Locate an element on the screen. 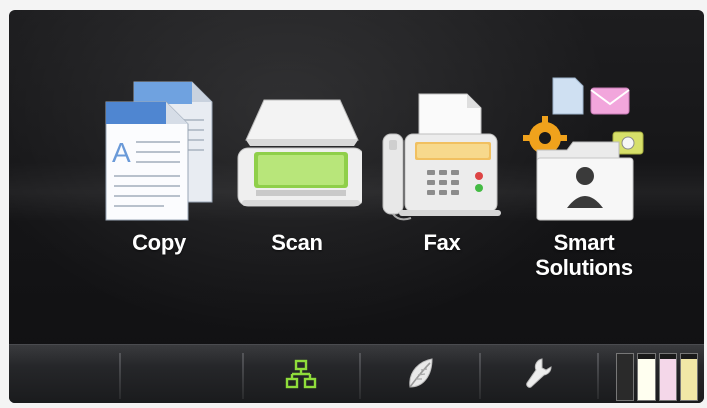 This screenshot has height=408, width=707. scan-app-button: Scan is located at coordinates (297, 202).